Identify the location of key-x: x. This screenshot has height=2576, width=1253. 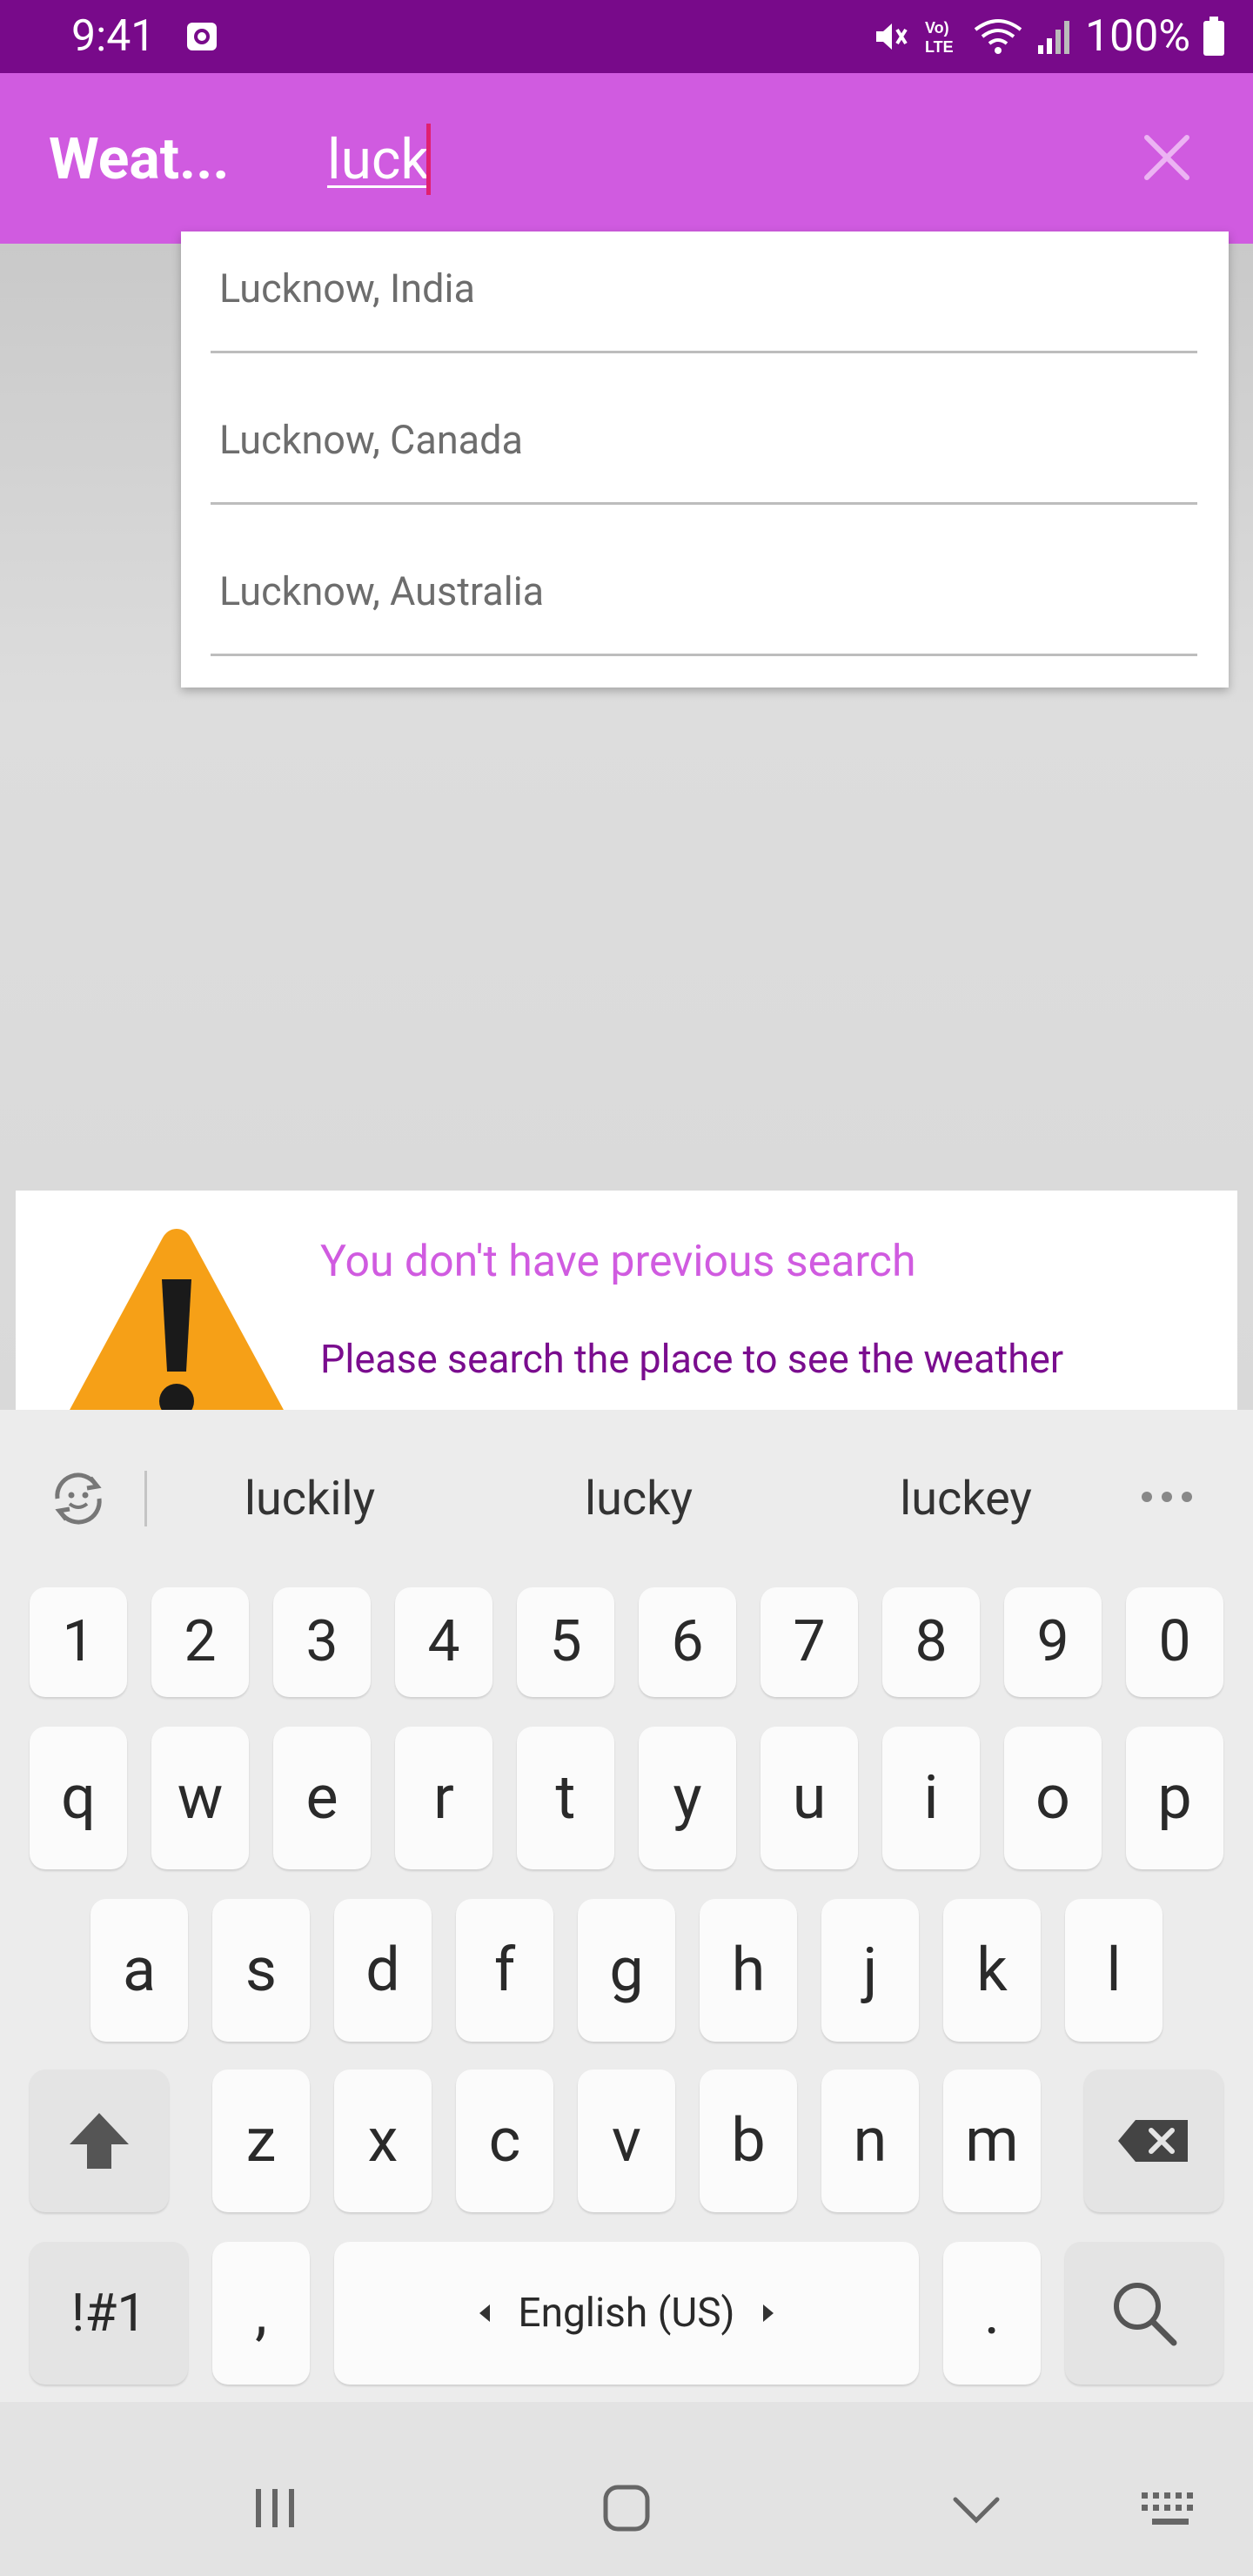
(383, 2141).